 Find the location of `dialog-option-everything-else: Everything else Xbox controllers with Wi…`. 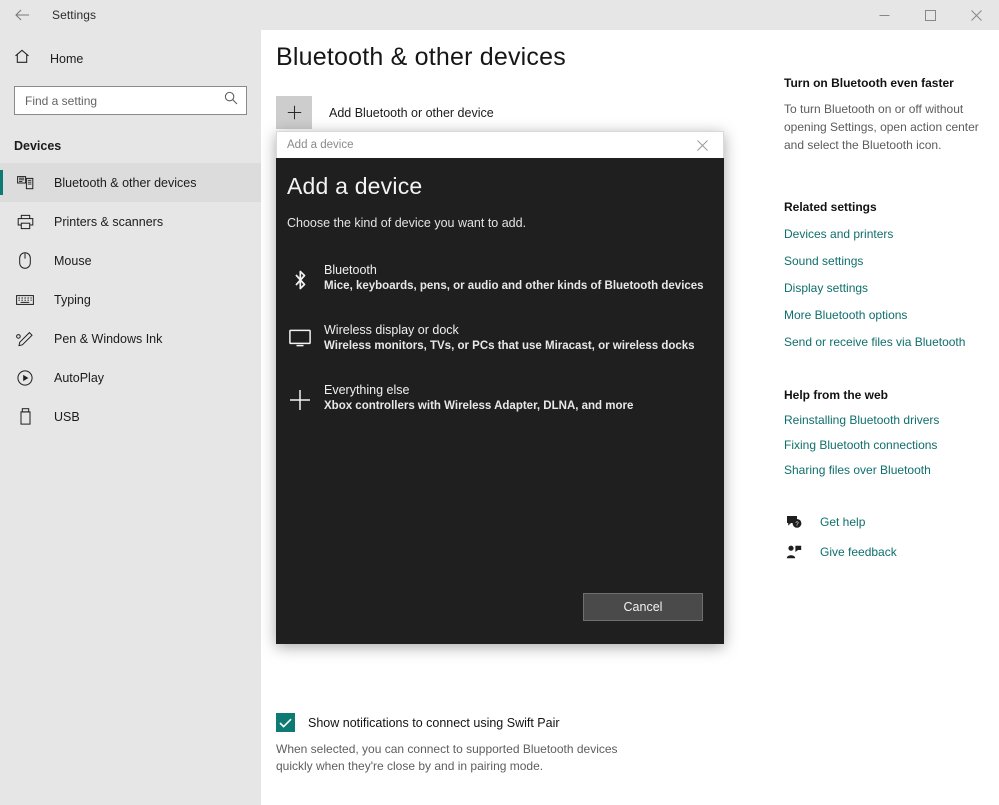

dialog-option-everything-else: Everything else Xbox controllers with Wi… is located at coordinates (500, 397).